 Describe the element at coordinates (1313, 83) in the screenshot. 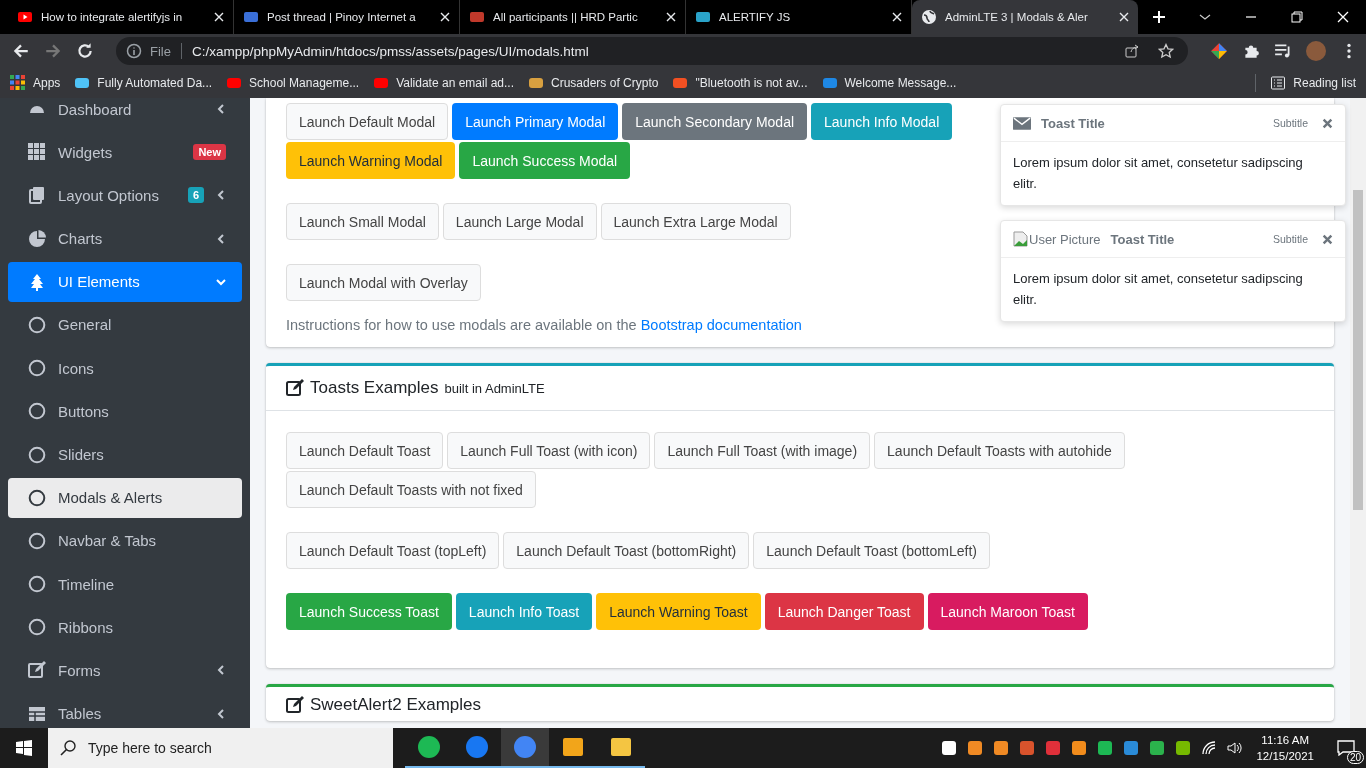

I see `reading-list-button: Reading list` at that location.